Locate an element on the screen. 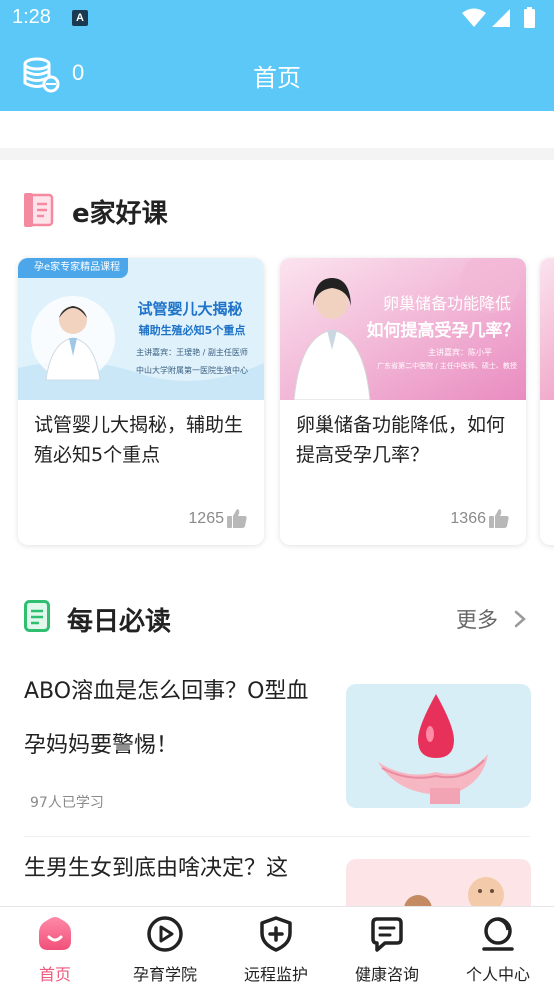 The height and width of the screenshot is (985, 554). article-title: 生男生女到底由啥决定？这 is located at coordinates (156, 868).